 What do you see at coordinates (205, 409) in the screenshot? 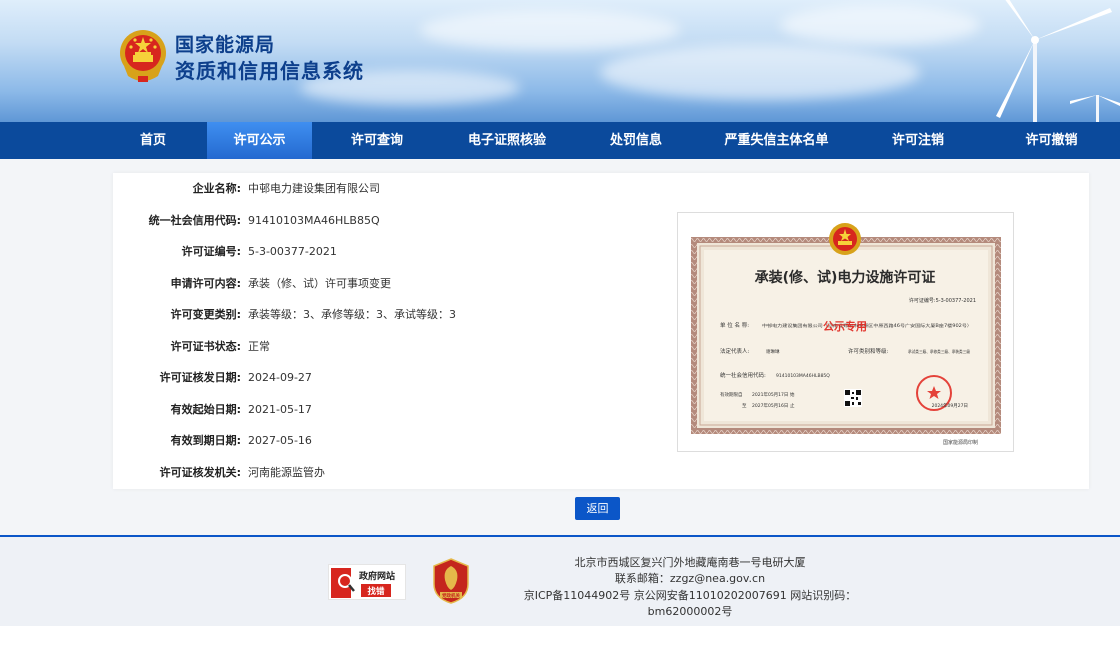
I see `detail-label: 有效起始日期:` at bounding box center [205, 409].